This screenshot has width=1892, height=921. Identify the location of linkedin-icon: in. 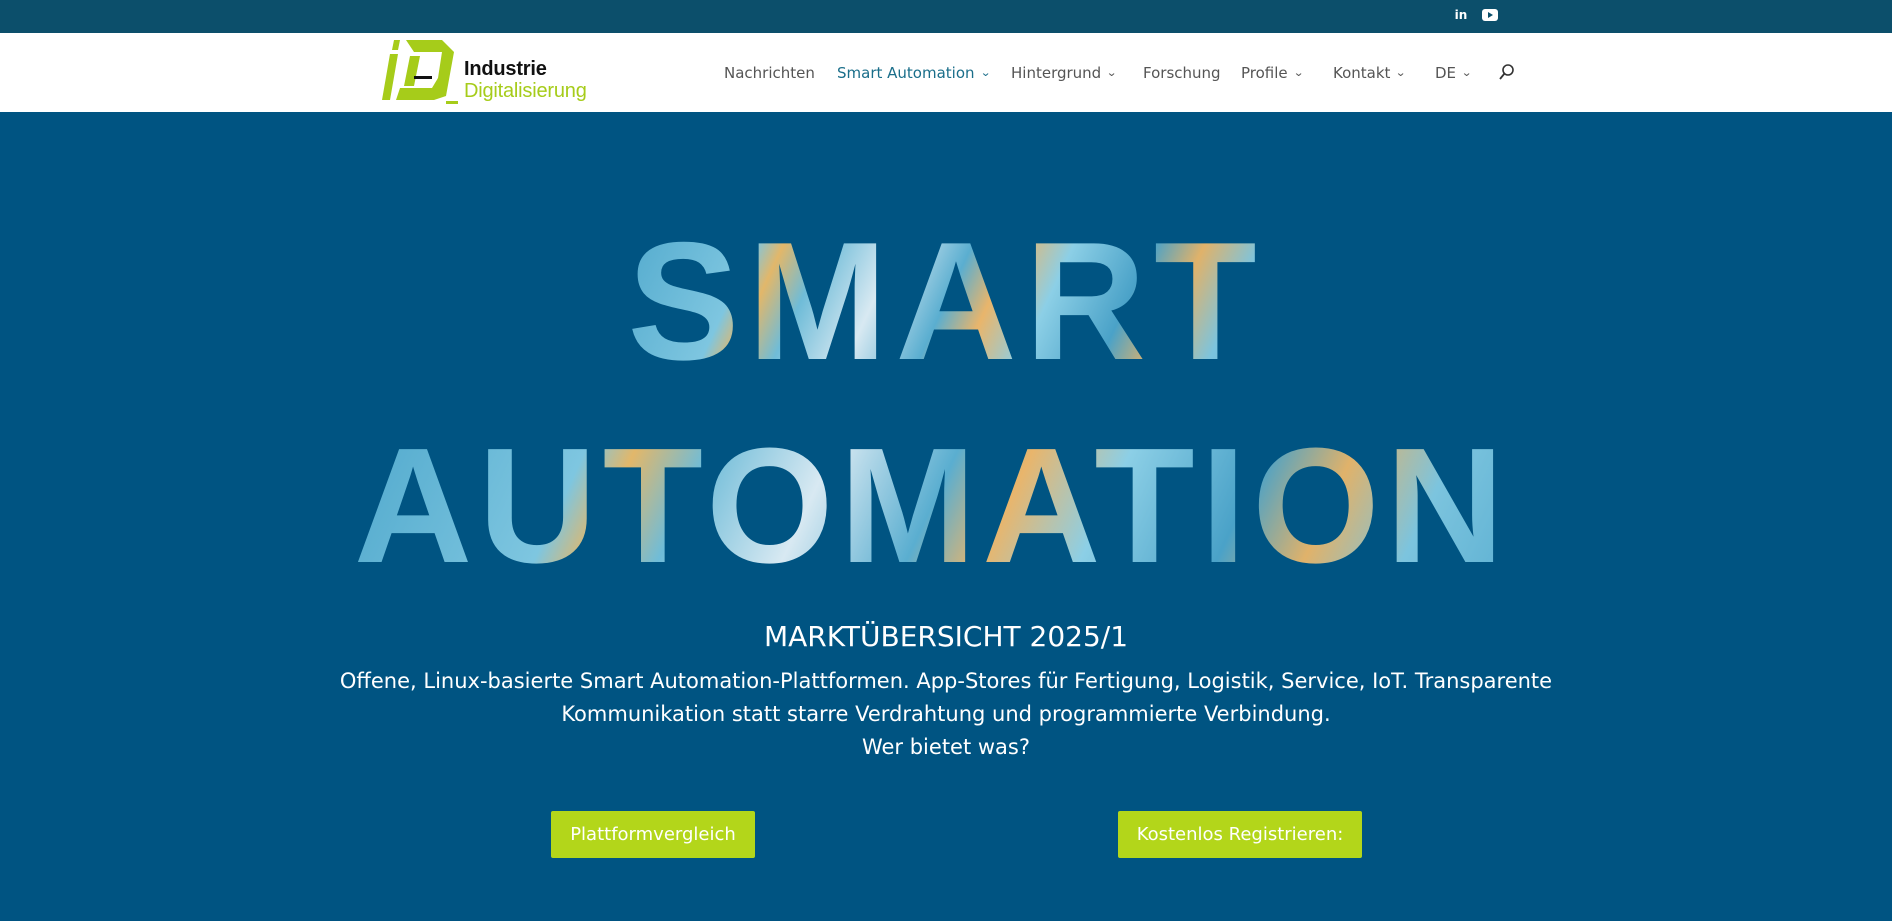
(1461, 15).